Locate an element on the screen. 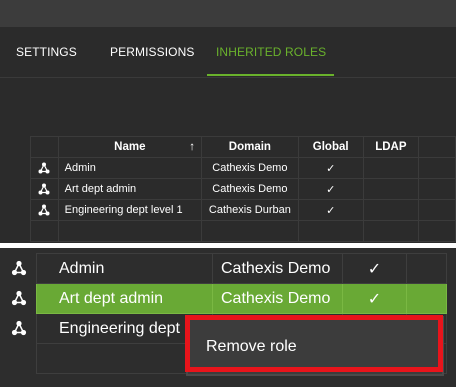 The image size is (456, 387). empty-table-row is located at coordinates (243, 231).